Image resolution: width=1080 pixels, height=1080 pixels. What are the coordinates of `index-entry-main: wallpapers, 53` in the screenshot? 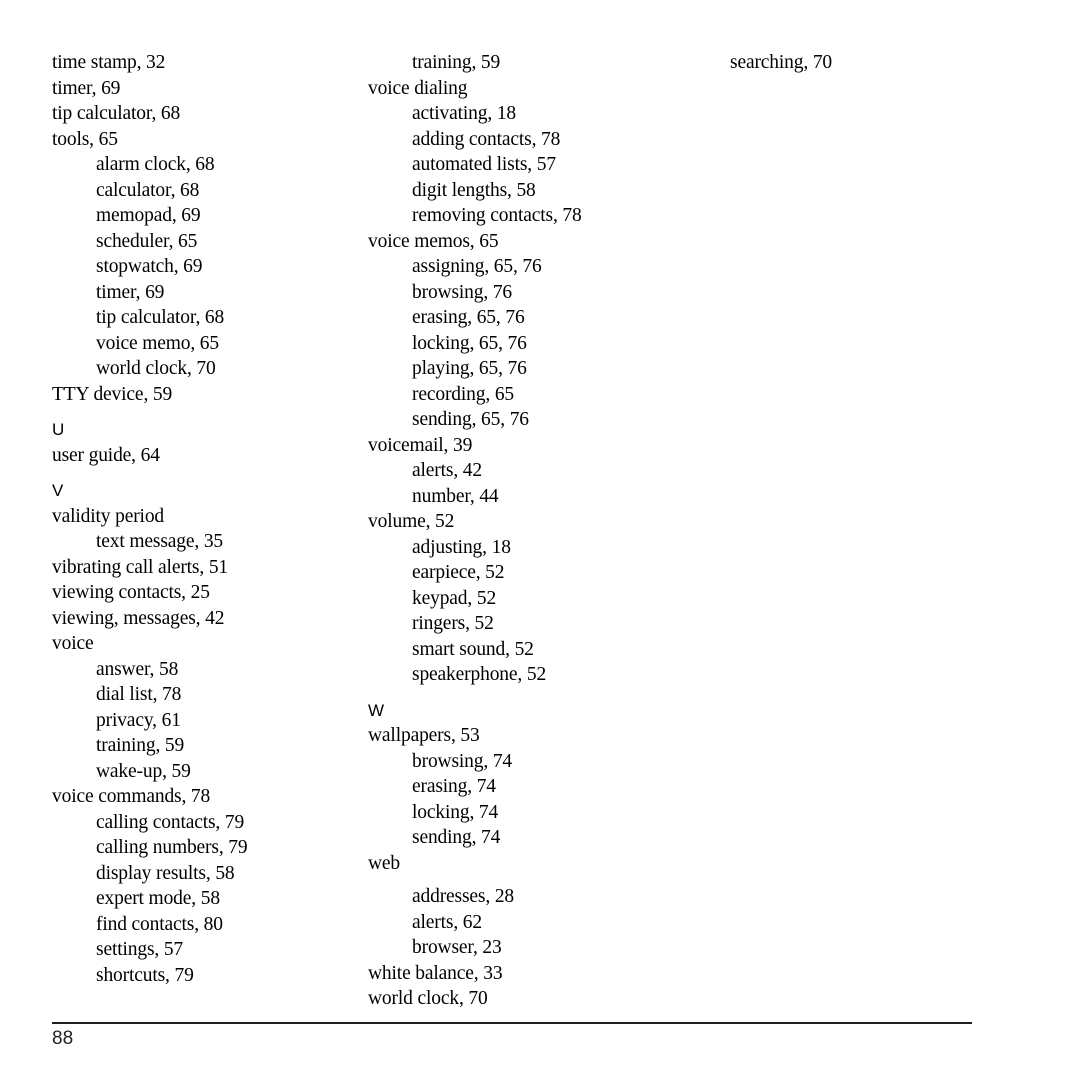 It's located at (424, 735).